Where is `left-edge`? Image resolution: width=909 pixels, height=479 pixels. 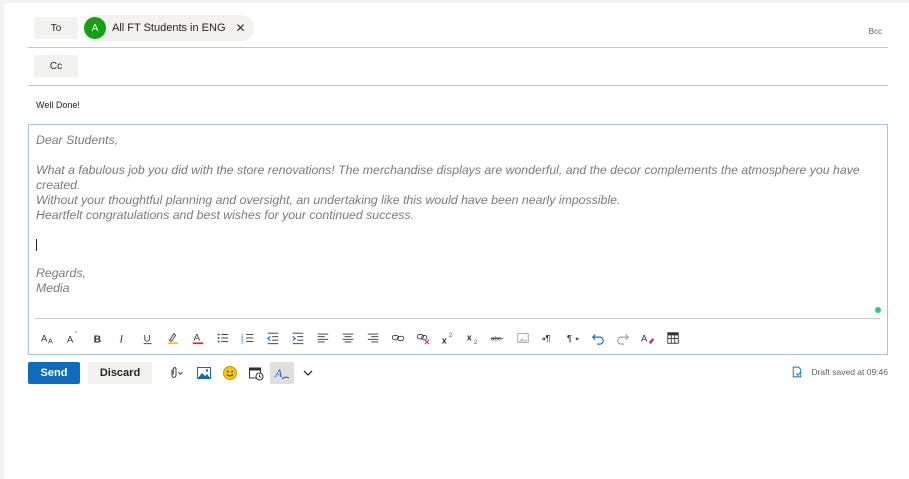
left-edge is located at coordinates (2, 239).